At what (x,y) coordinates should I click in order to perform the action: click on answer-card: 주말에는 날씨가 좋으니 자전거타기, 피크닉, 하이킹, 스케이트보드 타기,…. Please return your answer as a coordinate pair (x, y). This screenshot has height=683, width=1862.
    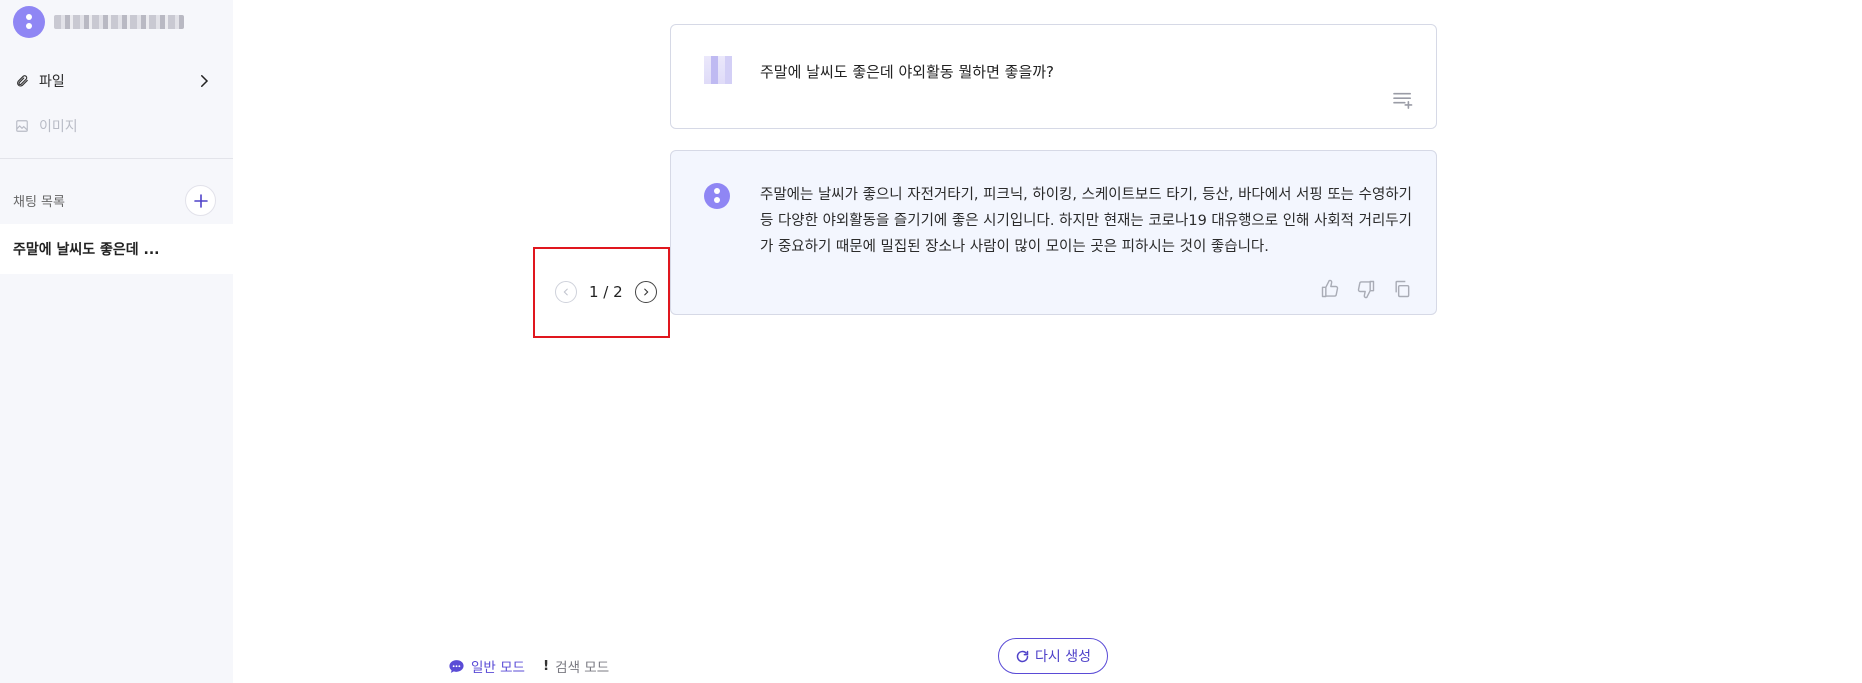
    Looking at the image, I should click on (1053, 232).